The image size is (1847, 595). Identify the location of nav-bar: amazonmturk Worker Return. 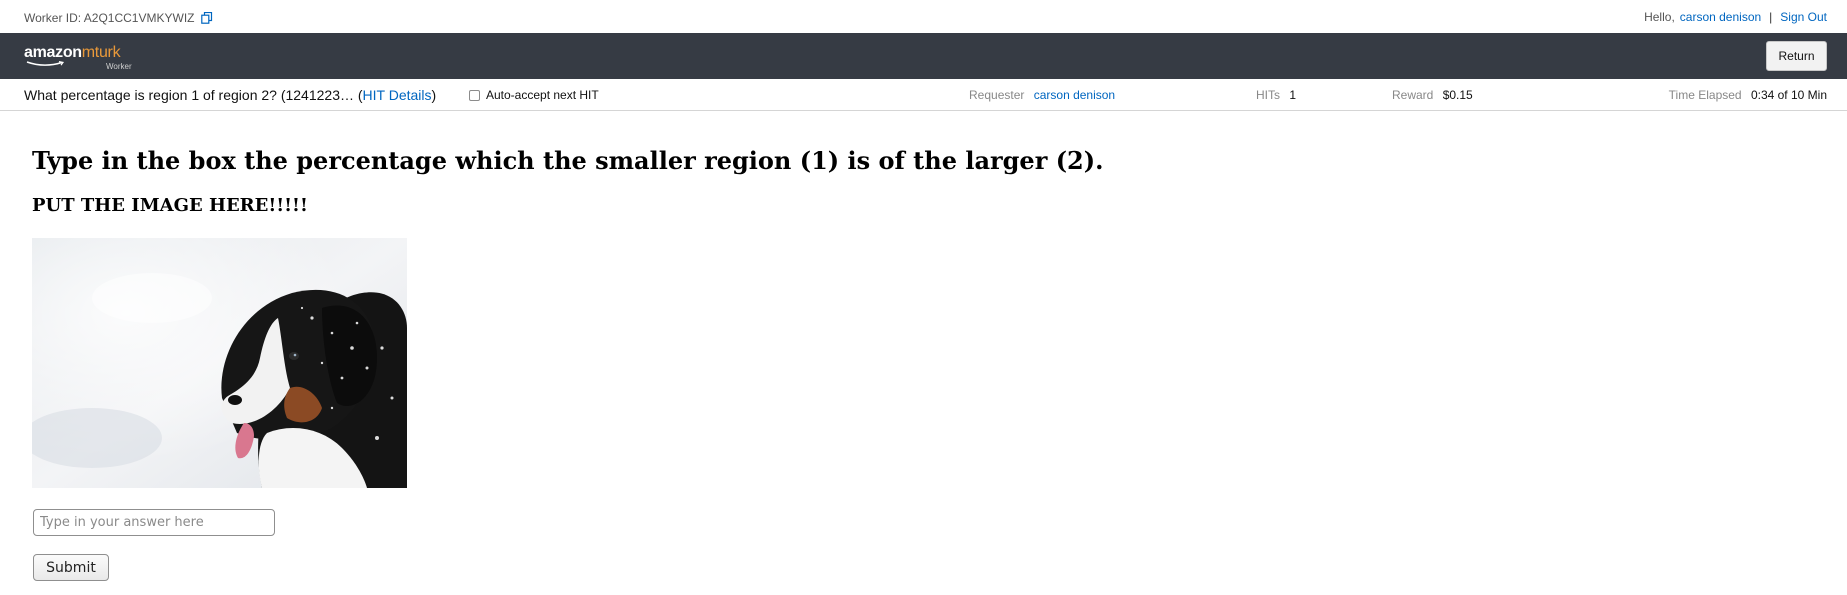
(923, 56).